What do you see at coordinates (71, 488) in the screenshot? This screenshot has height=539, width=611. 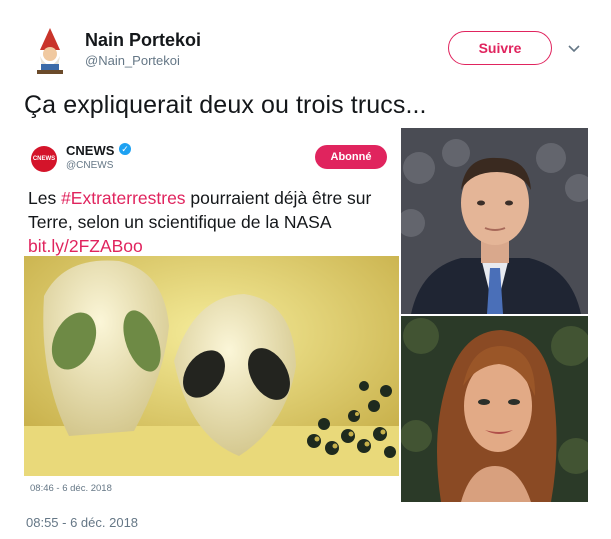 I see `embedded-timestamp: 08:46 - 6 déc. 2018` at bounding box center [71, 488].